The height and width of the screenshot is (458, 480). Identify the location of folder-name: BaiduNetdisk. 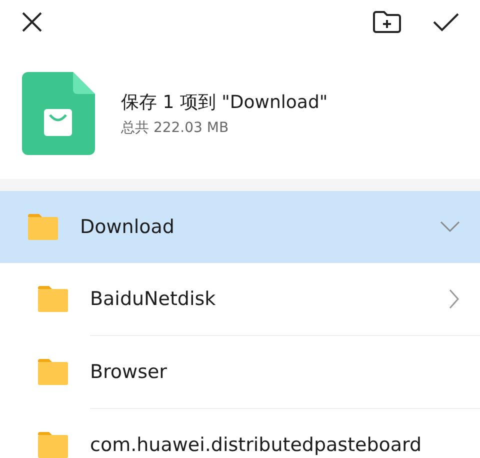
(153, 299).